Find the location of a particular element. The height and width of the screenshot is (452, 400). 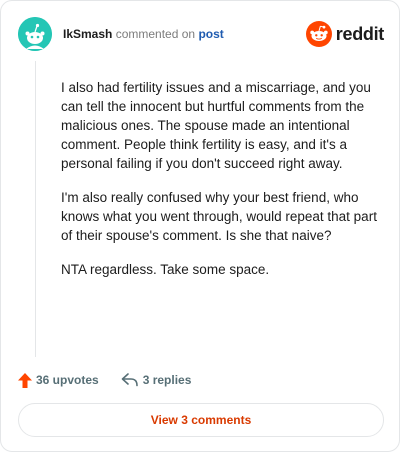

upvote-arrow-icon is located at coordinates (25, 380).